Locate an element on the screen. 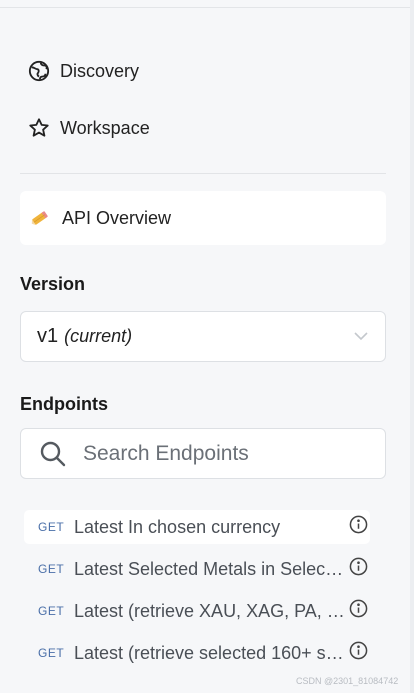 The width and height of the screenshot is (414, 693). endpoints-heading: Endpoints is located at coordinates (64, 404).